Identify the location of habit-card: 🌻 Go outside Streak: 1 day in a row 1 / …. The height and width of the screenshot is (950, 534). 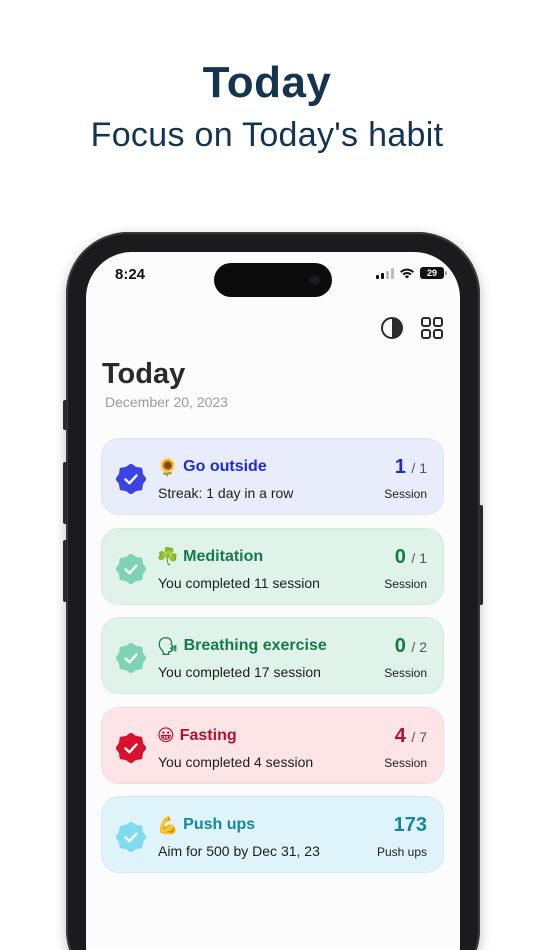
(272, 476).